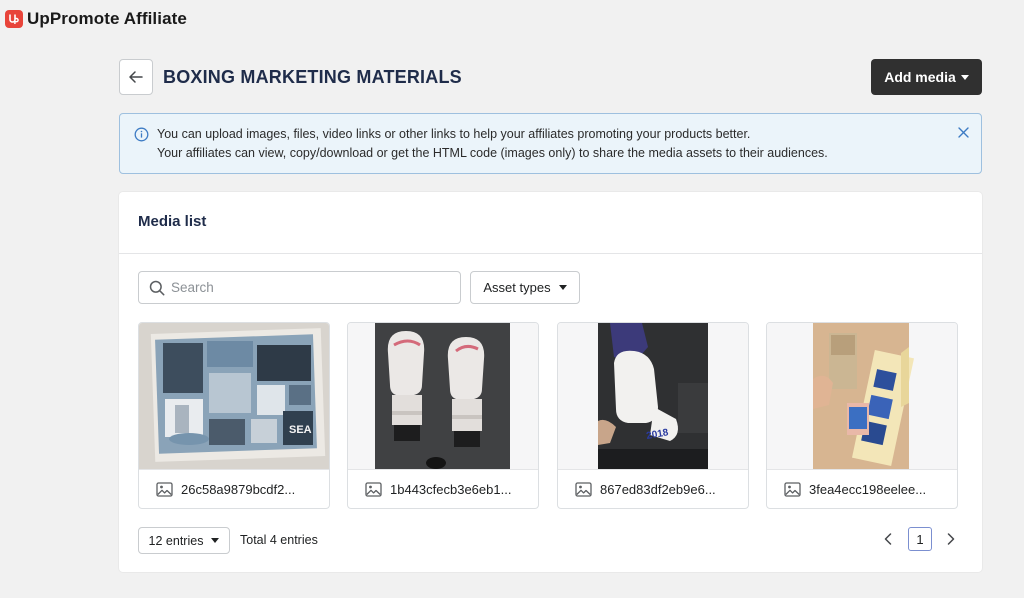 The width and height of the screenshot is (1024, 598). I want to click on next-page-button, so click(951, 539).